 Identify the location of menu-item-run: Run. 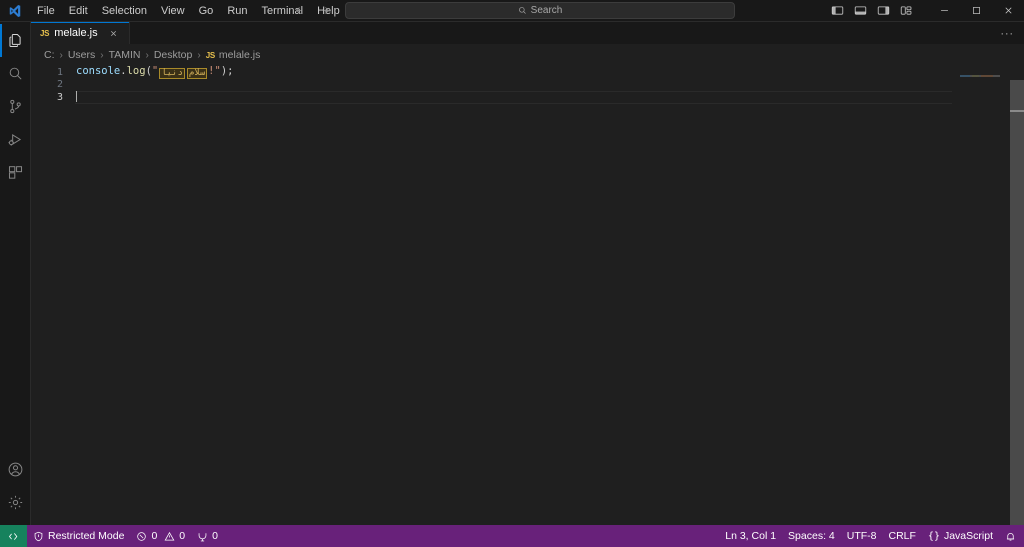
(237, 11).